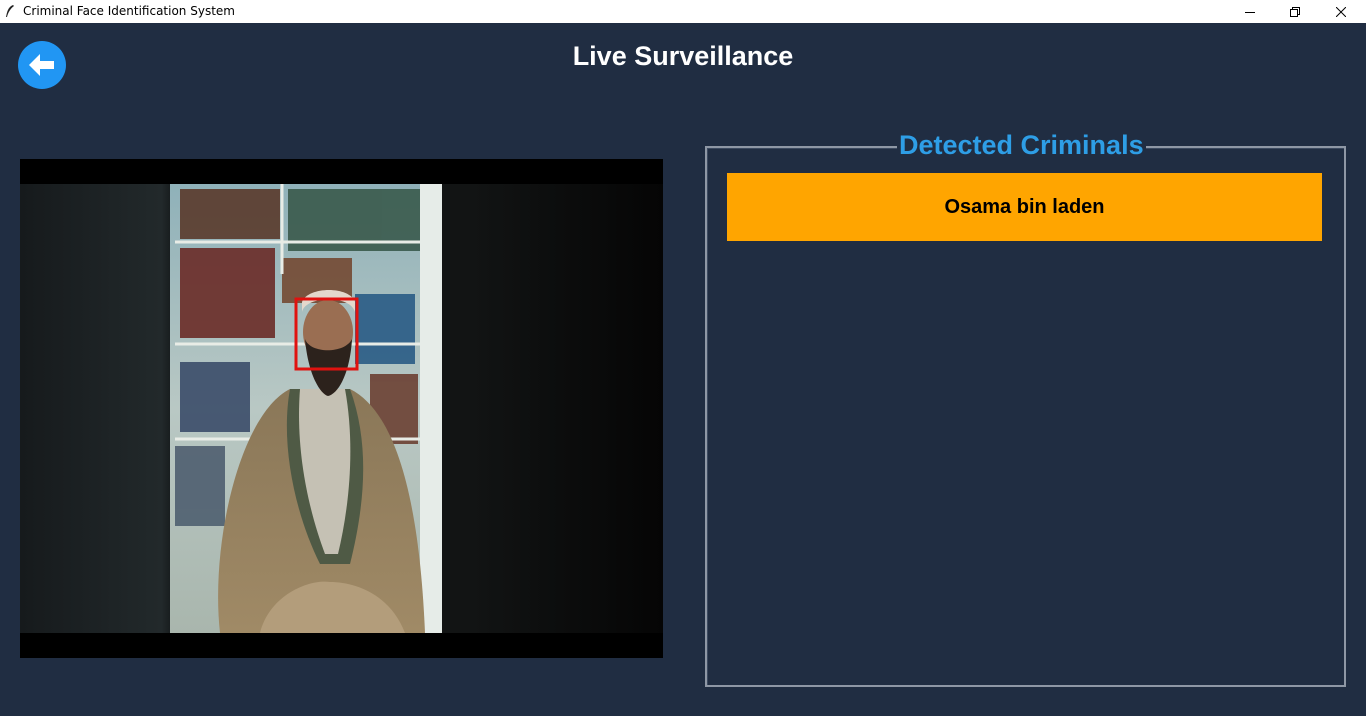 This screenshot has width=1366, height=716. I want to click on window-title: Criminal Face Identification System, so click(129, 11).